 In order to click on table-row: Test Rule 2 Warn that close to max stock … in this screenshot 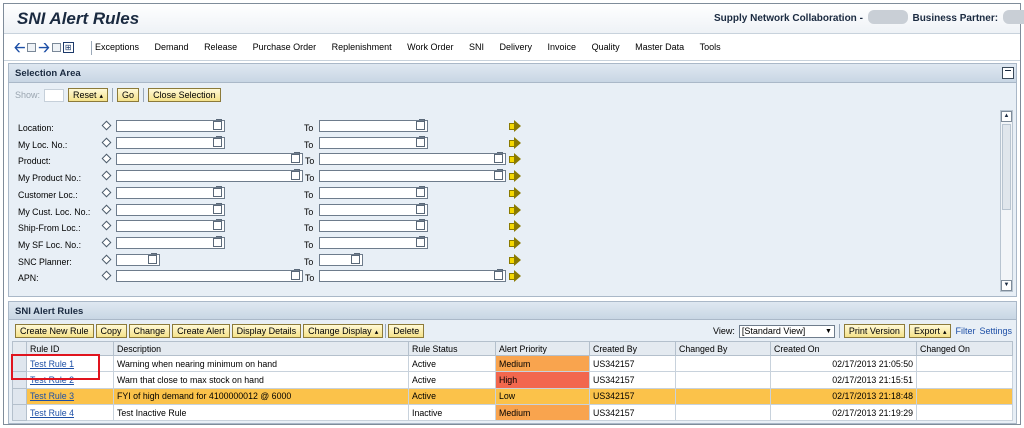, I will do `click(512, 380)`.